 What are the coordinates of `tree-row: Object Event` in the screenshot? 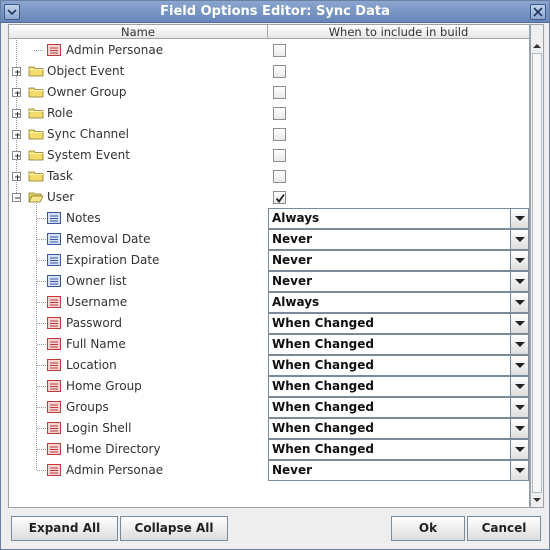 It's located at (269, 71).